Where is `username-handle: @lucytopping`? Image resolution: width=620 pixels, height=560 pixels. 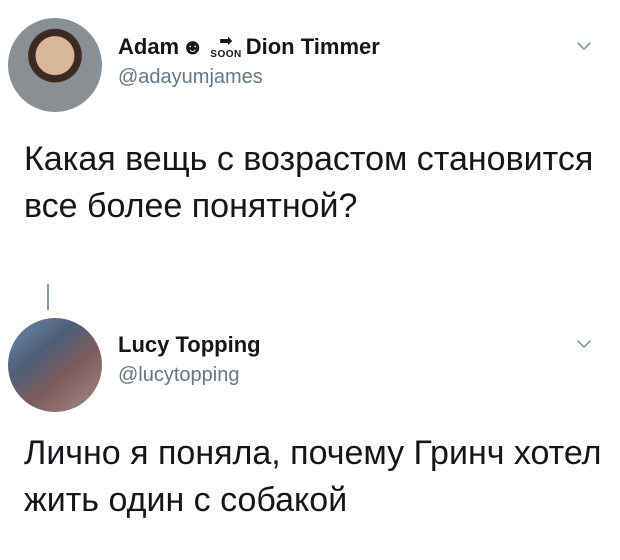 username-handle: @lucytopping is located at coordinates (178, 375).